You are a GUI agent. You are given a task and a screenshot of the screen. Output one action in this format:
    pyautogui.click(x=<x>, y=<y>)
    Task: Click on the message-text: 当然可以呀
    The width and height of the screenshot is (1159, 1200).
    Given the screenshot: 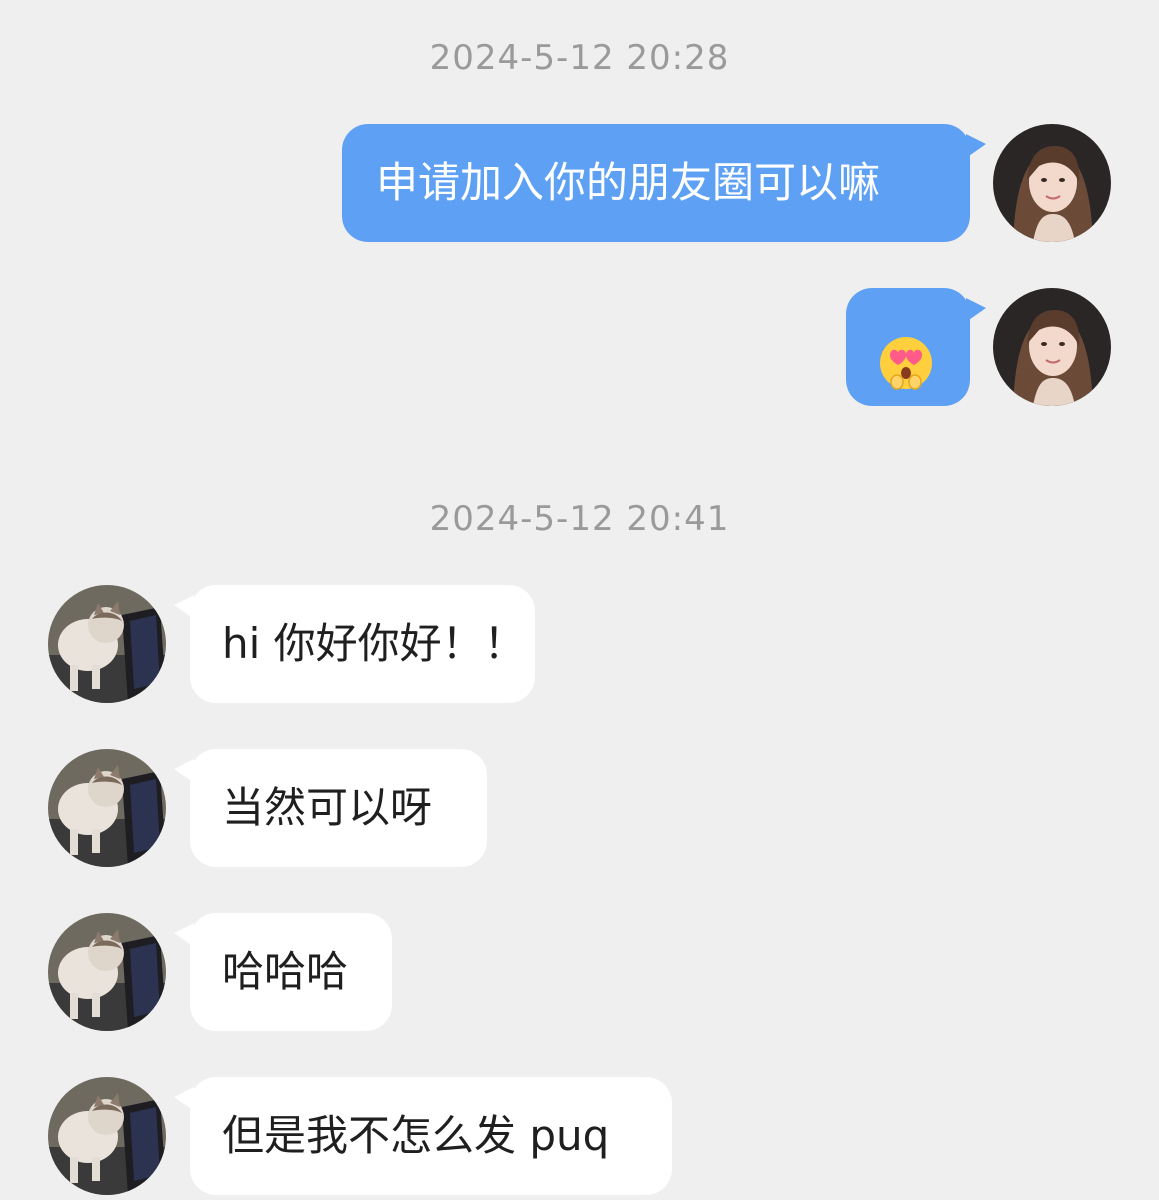 What is the action you would take?
    pyautogui.click(x=327, y=807)
    